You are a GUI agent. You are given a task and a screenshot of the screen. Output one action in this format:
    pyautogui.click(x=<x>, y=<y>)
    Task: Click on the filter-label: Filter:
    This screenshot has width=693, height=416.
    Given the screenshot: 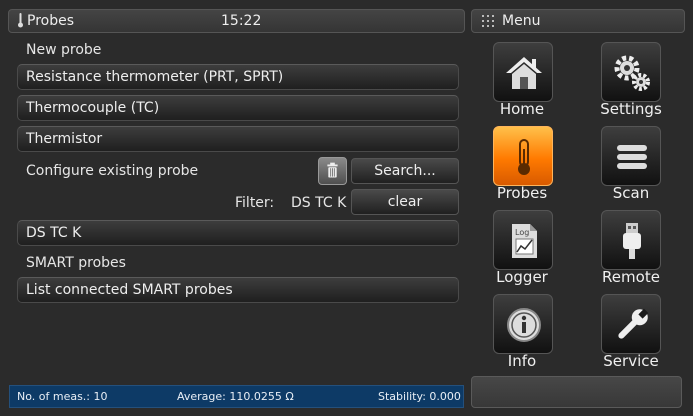 What is the action you would take?
    pyautogui.click(x=255, y=203)
    